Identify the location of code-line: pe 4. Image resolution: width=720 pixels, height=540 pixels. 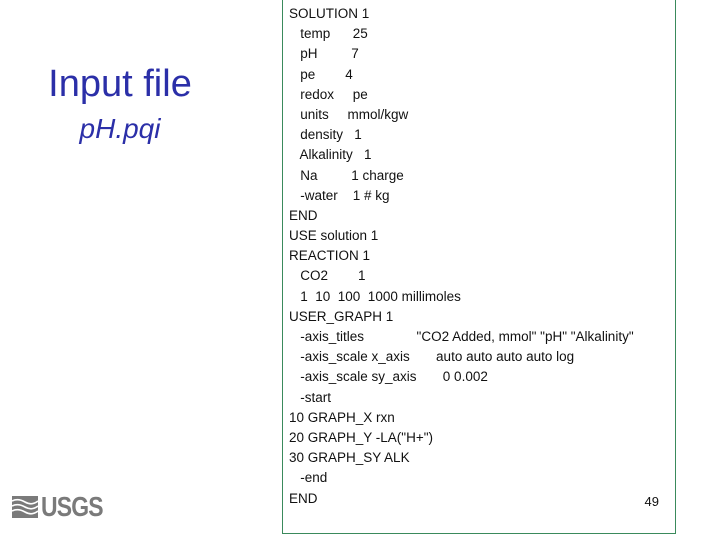
(321, 74).